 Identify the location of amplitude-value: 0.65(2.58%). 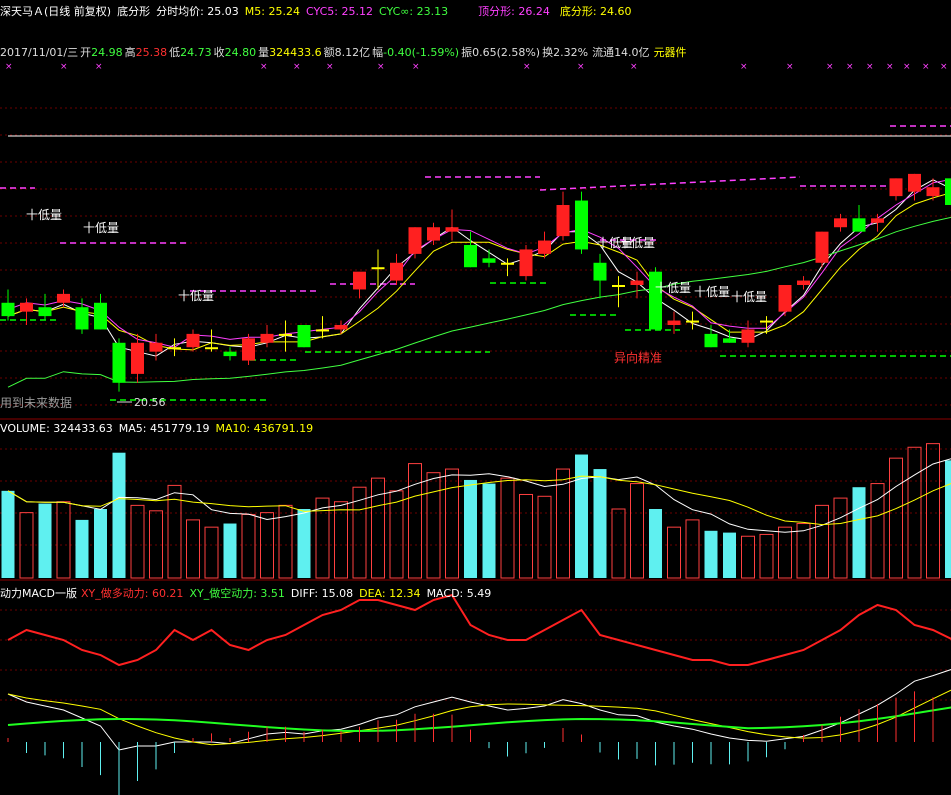
(506, 52).